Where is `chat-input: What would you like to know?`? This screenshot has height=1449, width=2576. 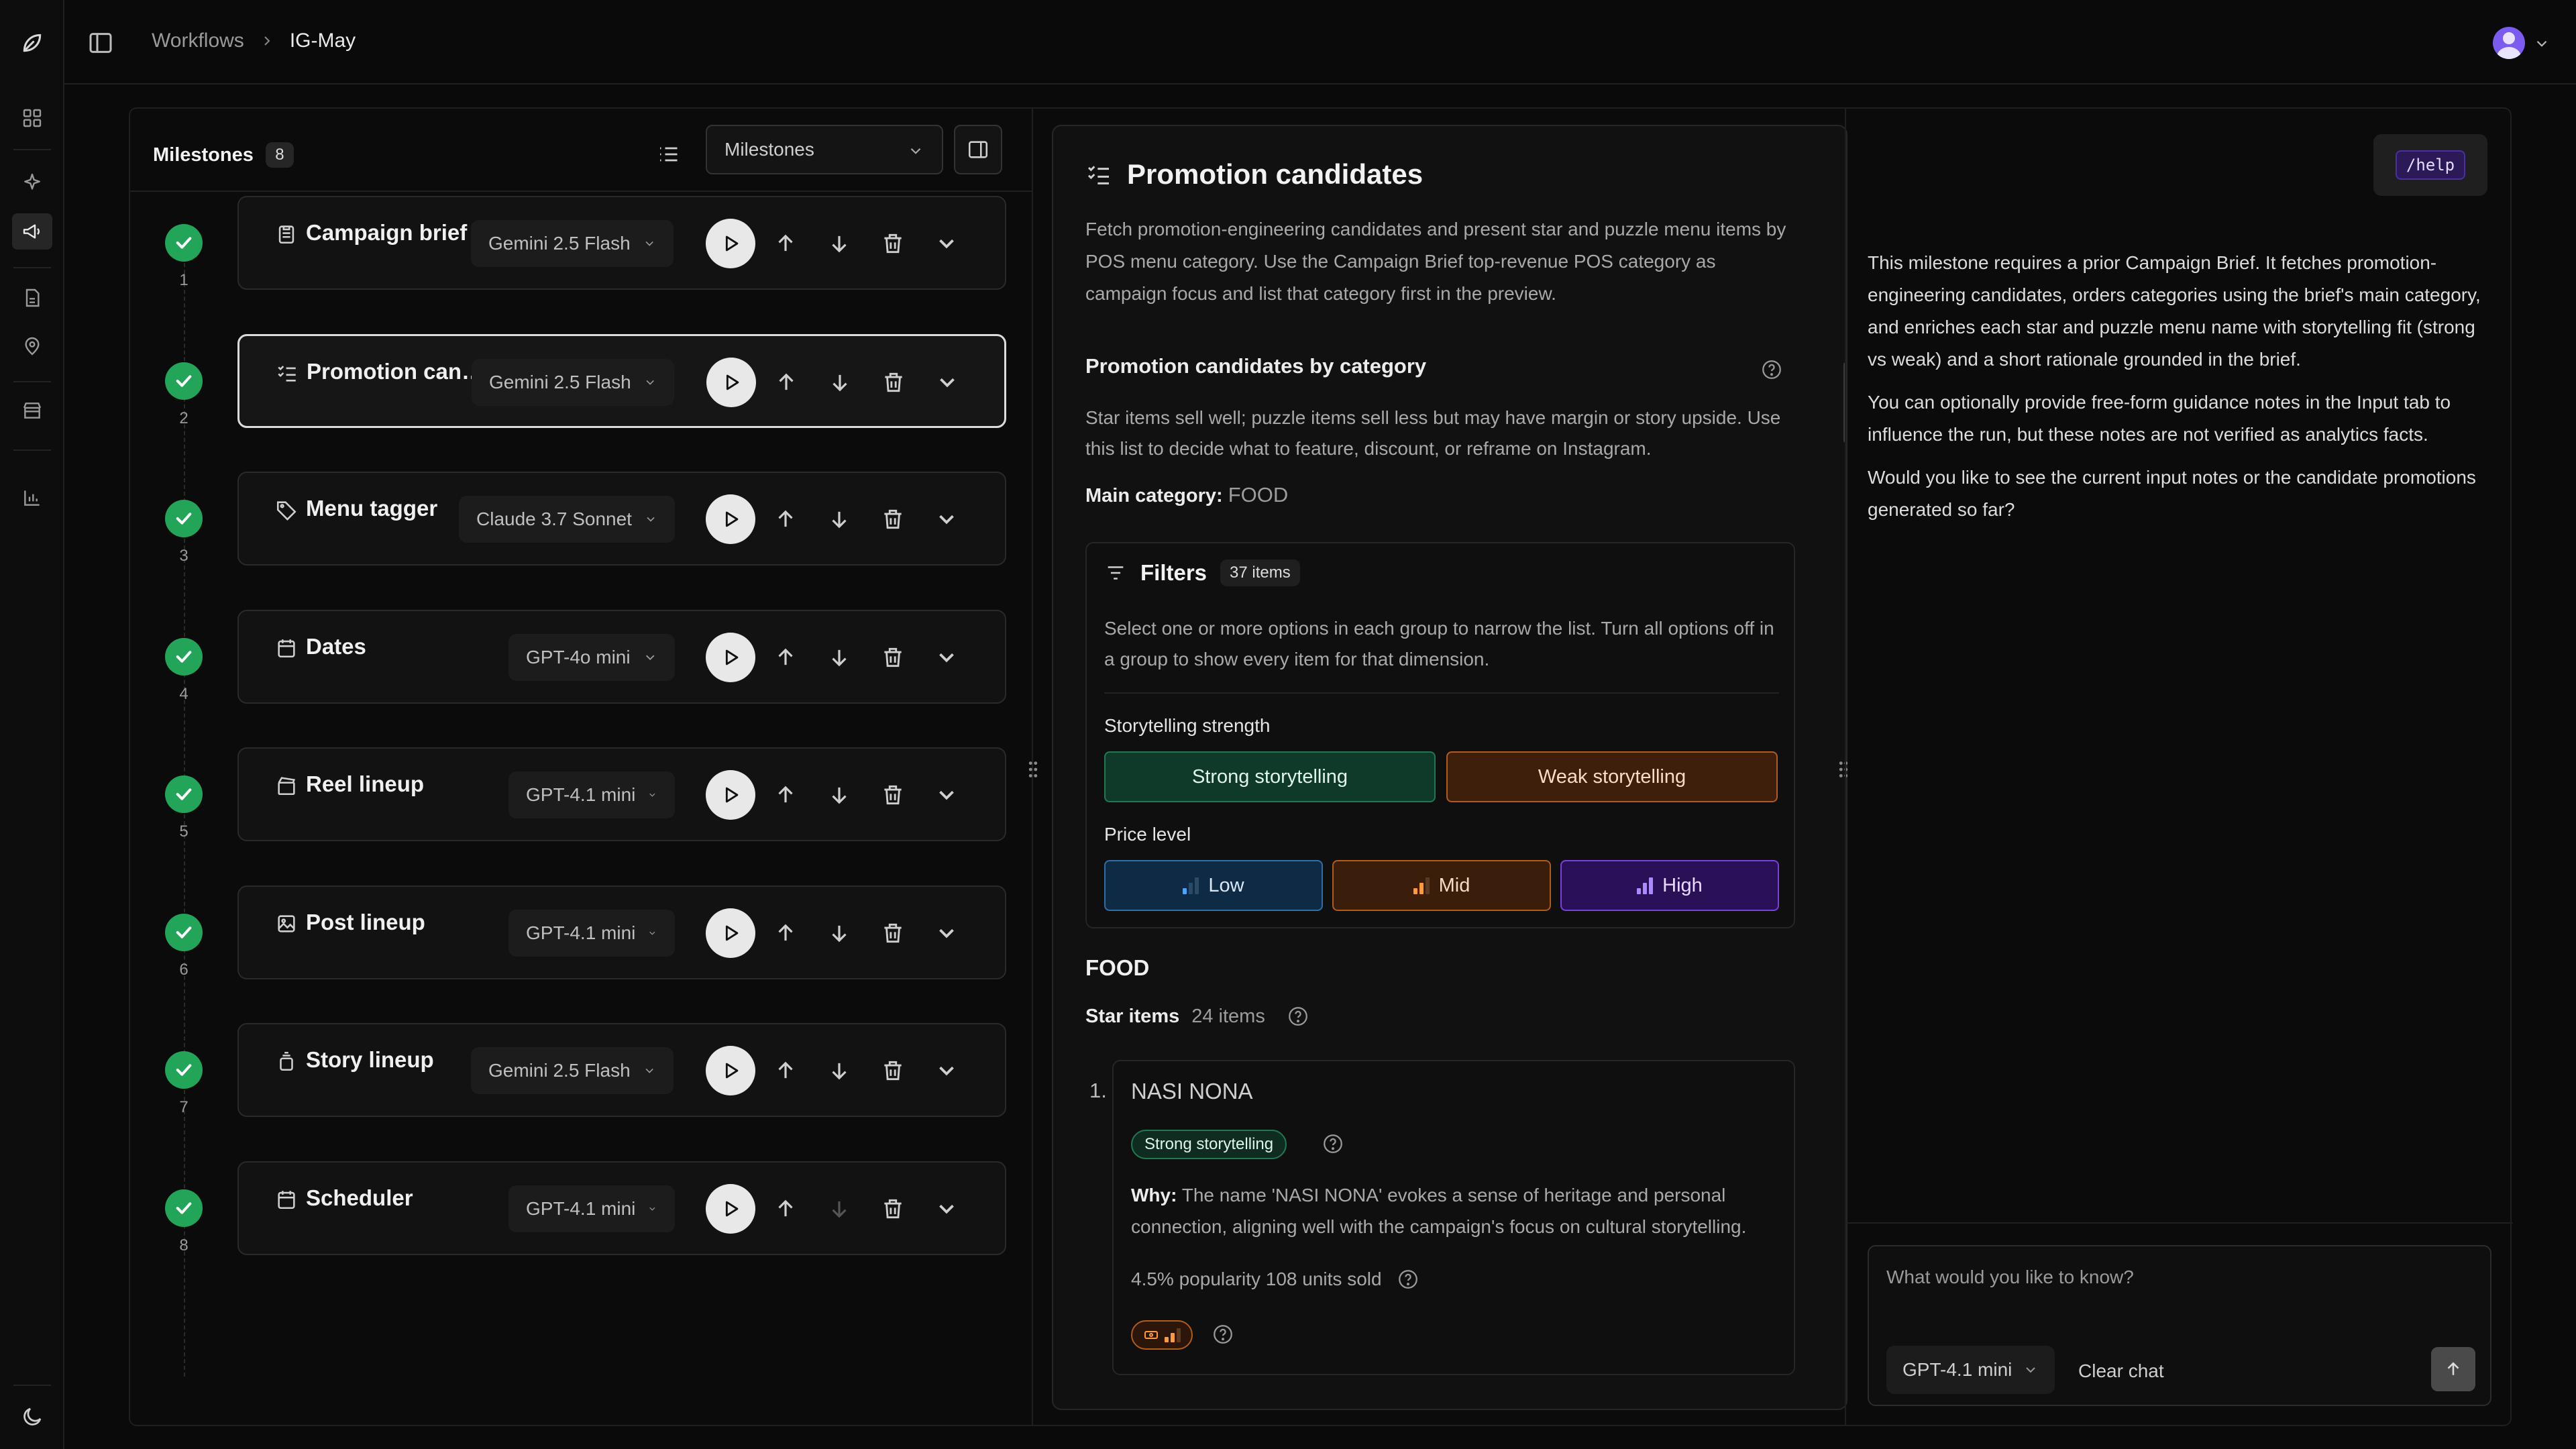 chat-input: What would you like to know? is located at coordinates (2010, 1277).